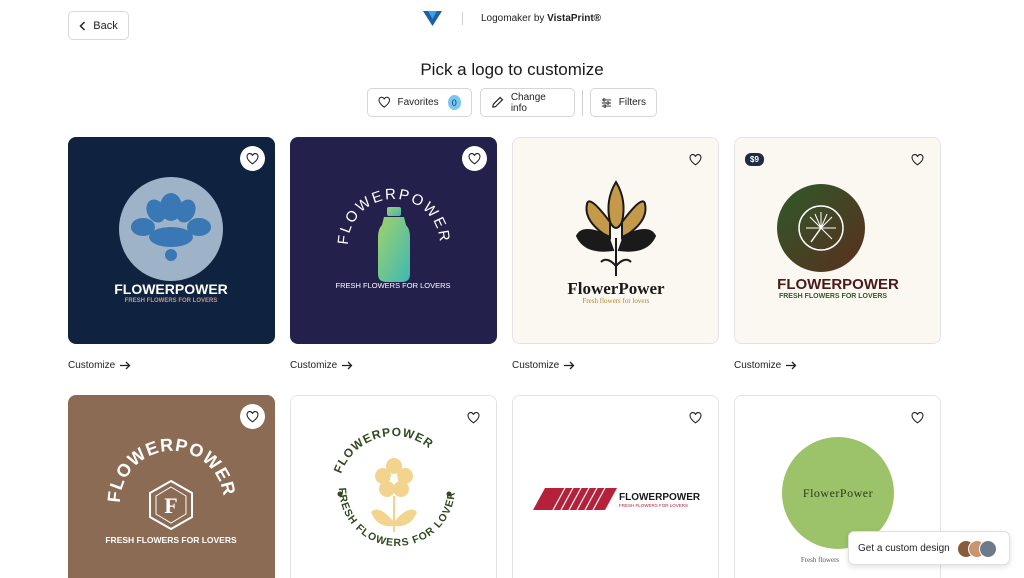  I want to click on custom-design-button: Get a custom design, so click(929, 548).